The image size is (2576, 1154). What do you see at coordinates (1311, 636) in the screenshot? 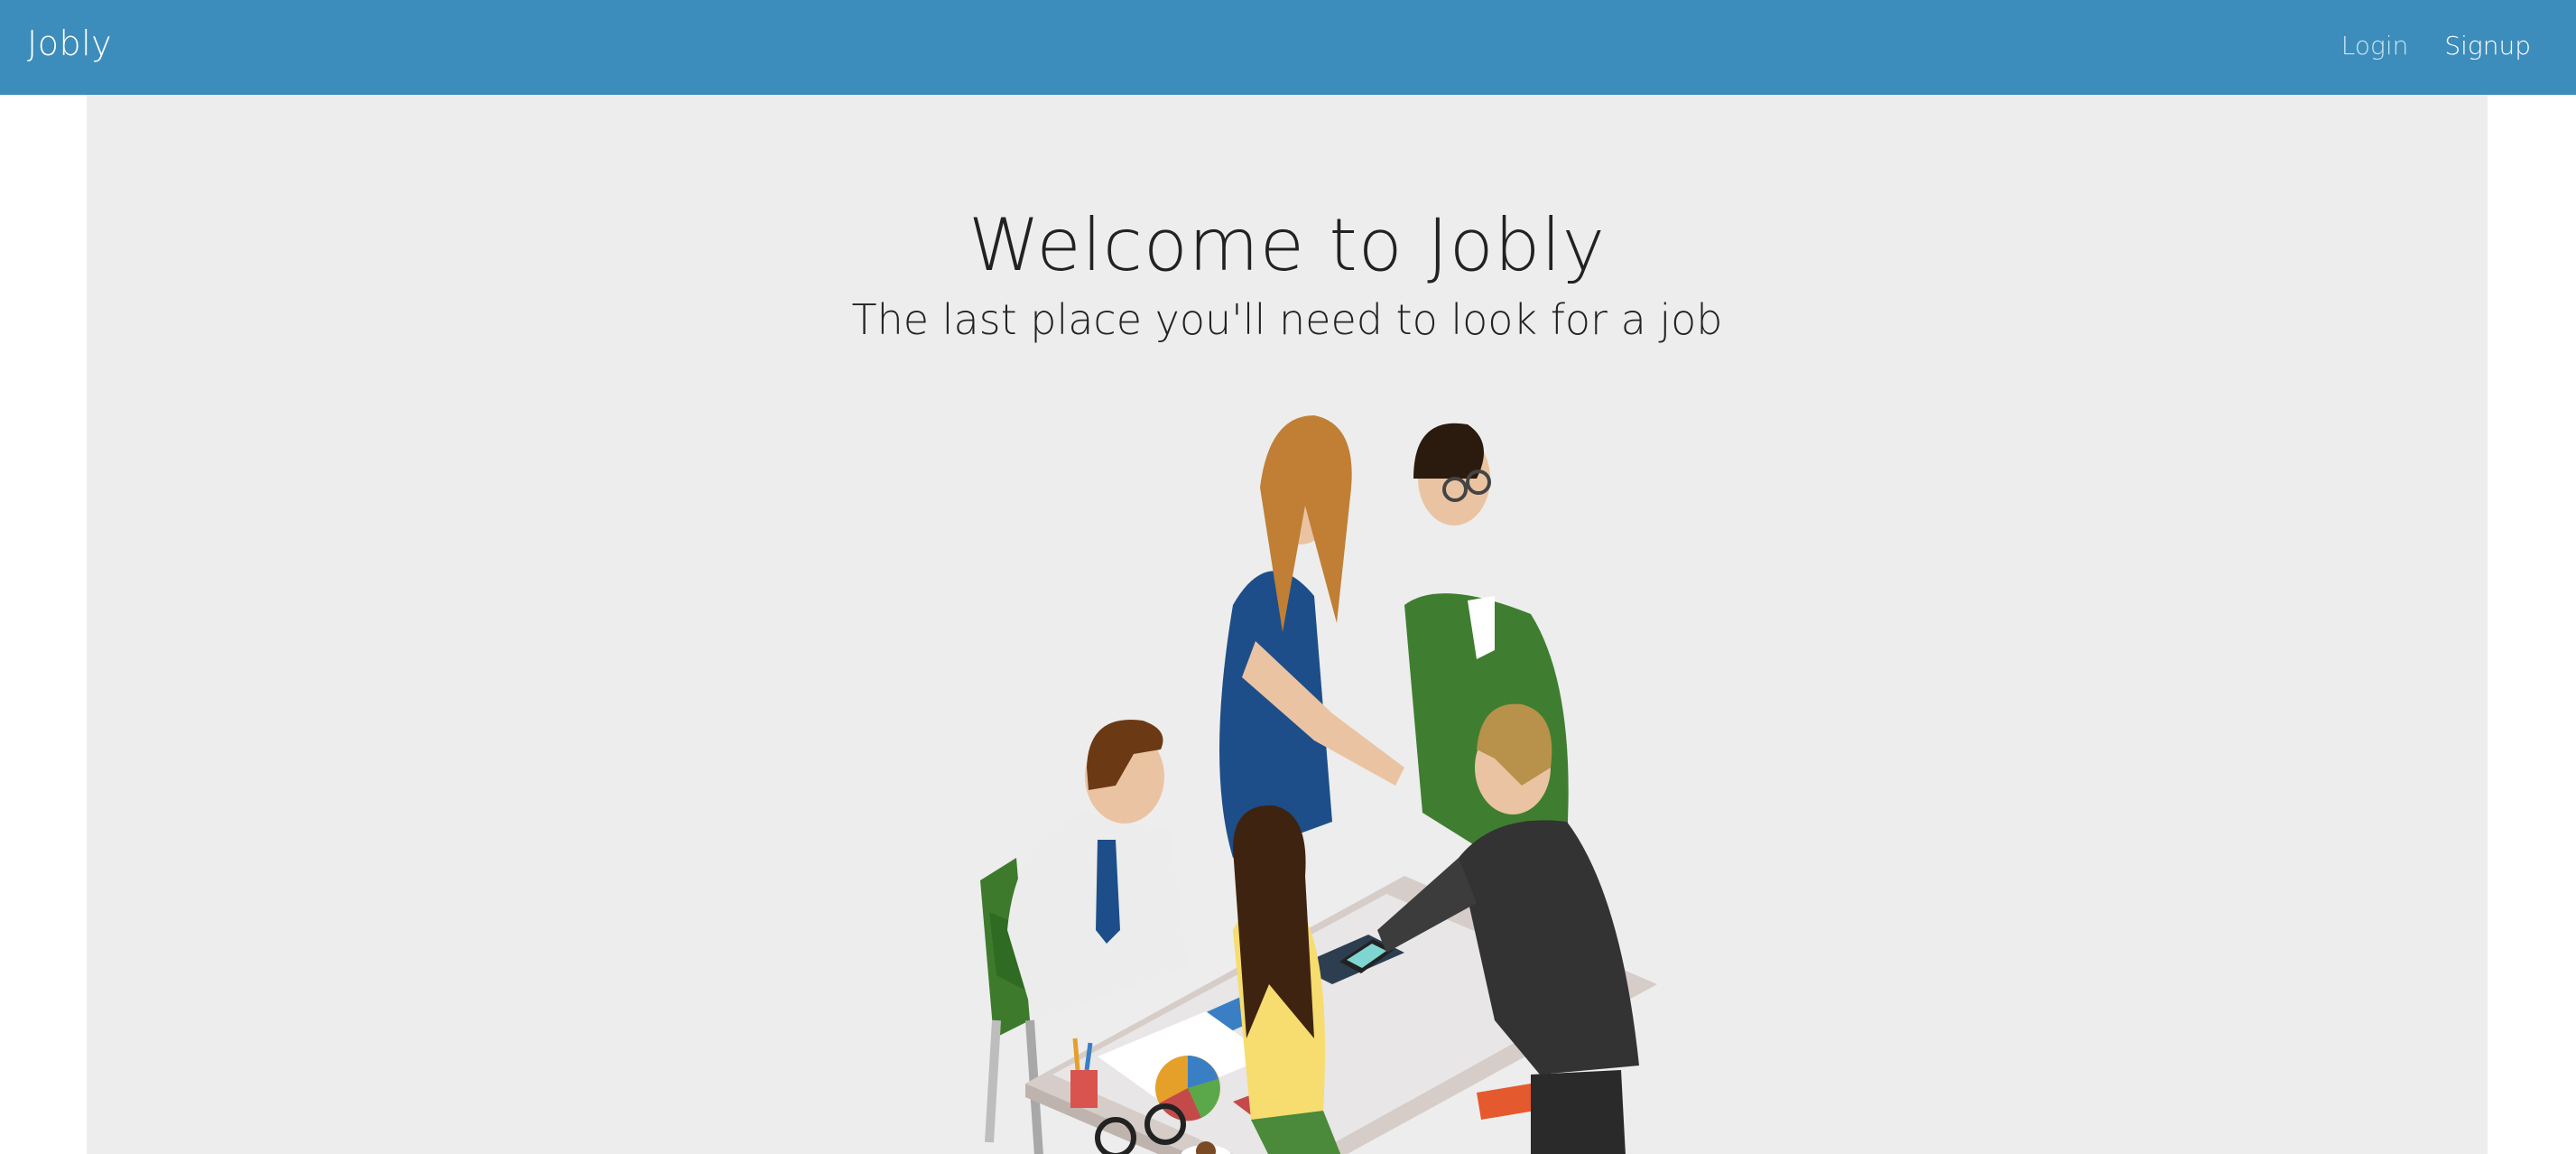
I see `person-standing-woman` at bounding box center [1311, 636].